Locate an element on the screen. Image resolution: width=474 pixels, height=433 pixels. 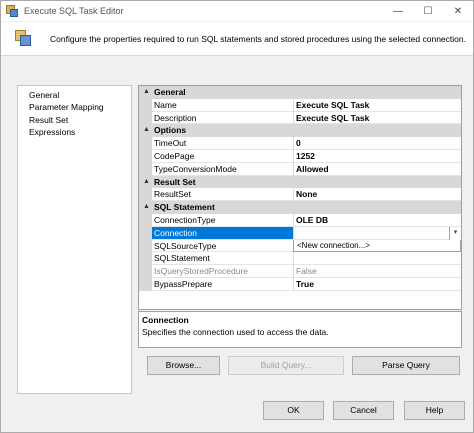
nav-item-general: General is located at coordinates (80, 95).